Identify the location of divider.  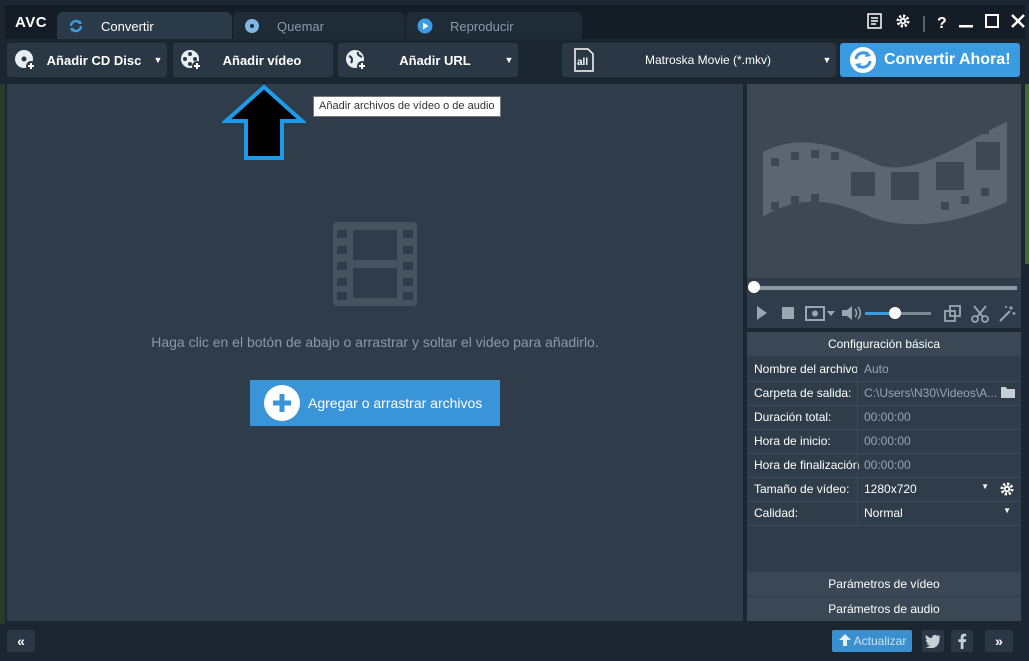
(924, 23).